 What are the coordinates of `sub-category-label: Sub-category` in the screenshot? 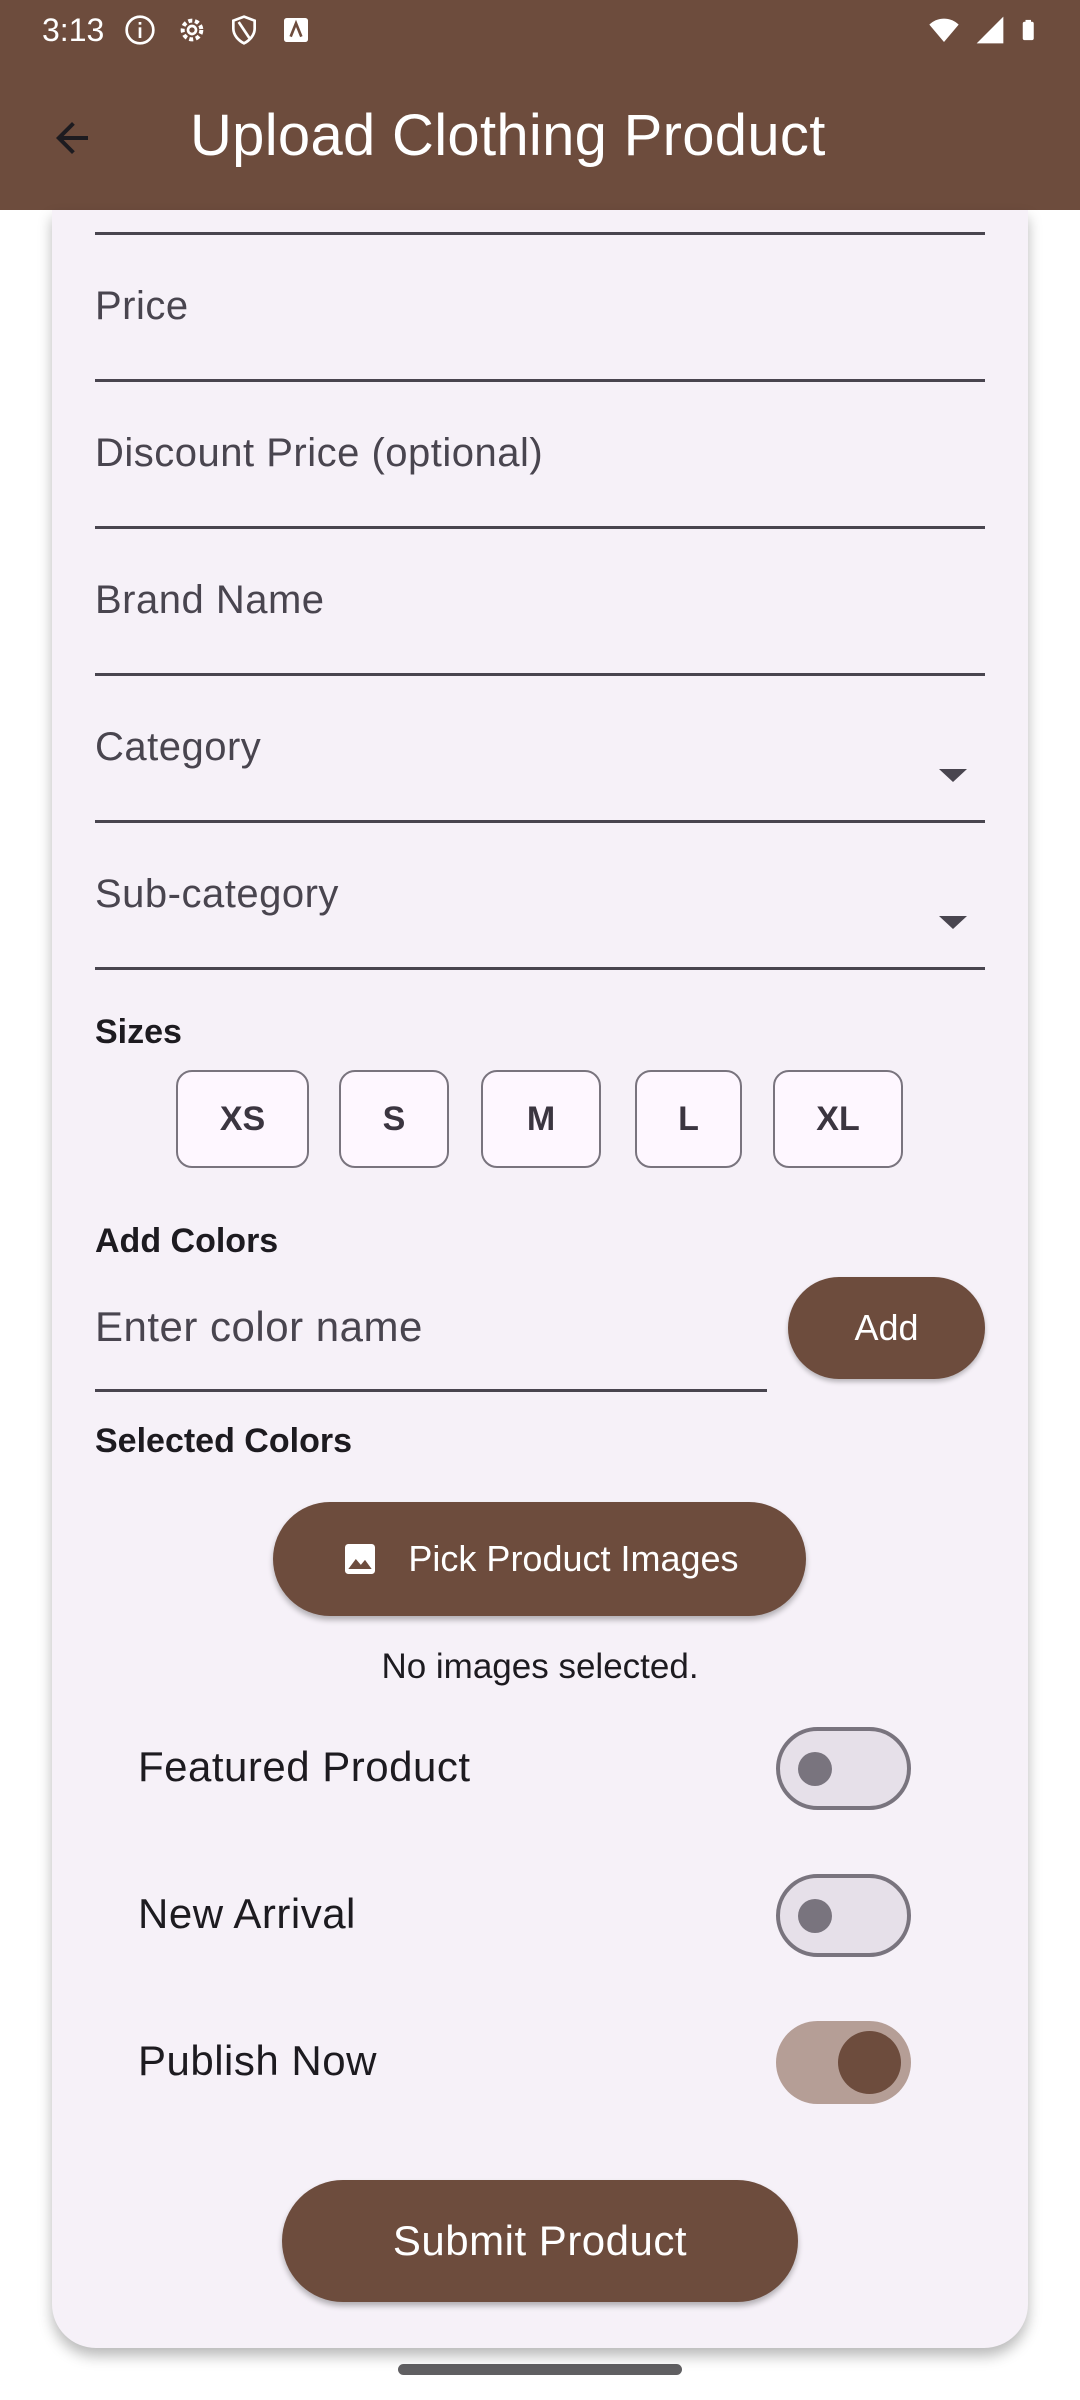 It's located at (217, 894).